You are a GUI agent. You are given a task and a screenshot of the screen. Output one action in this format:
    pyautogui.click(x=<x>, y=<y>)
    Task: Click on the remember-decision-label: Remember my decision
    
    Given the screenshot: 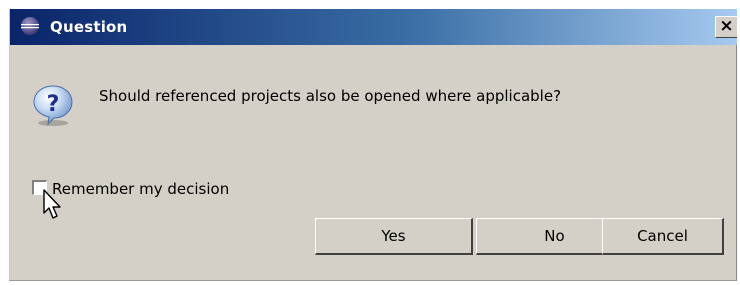 What is the action you would take?
    pyautogui.click(x=140, y=189)
    